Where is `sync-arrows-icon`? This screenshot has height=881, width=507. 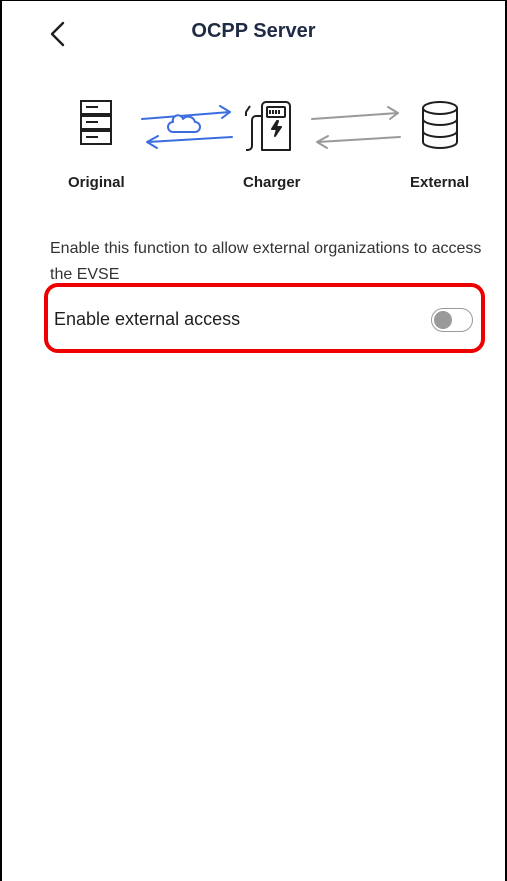 sync-arrows-icon is located at coordinates (356, 127).